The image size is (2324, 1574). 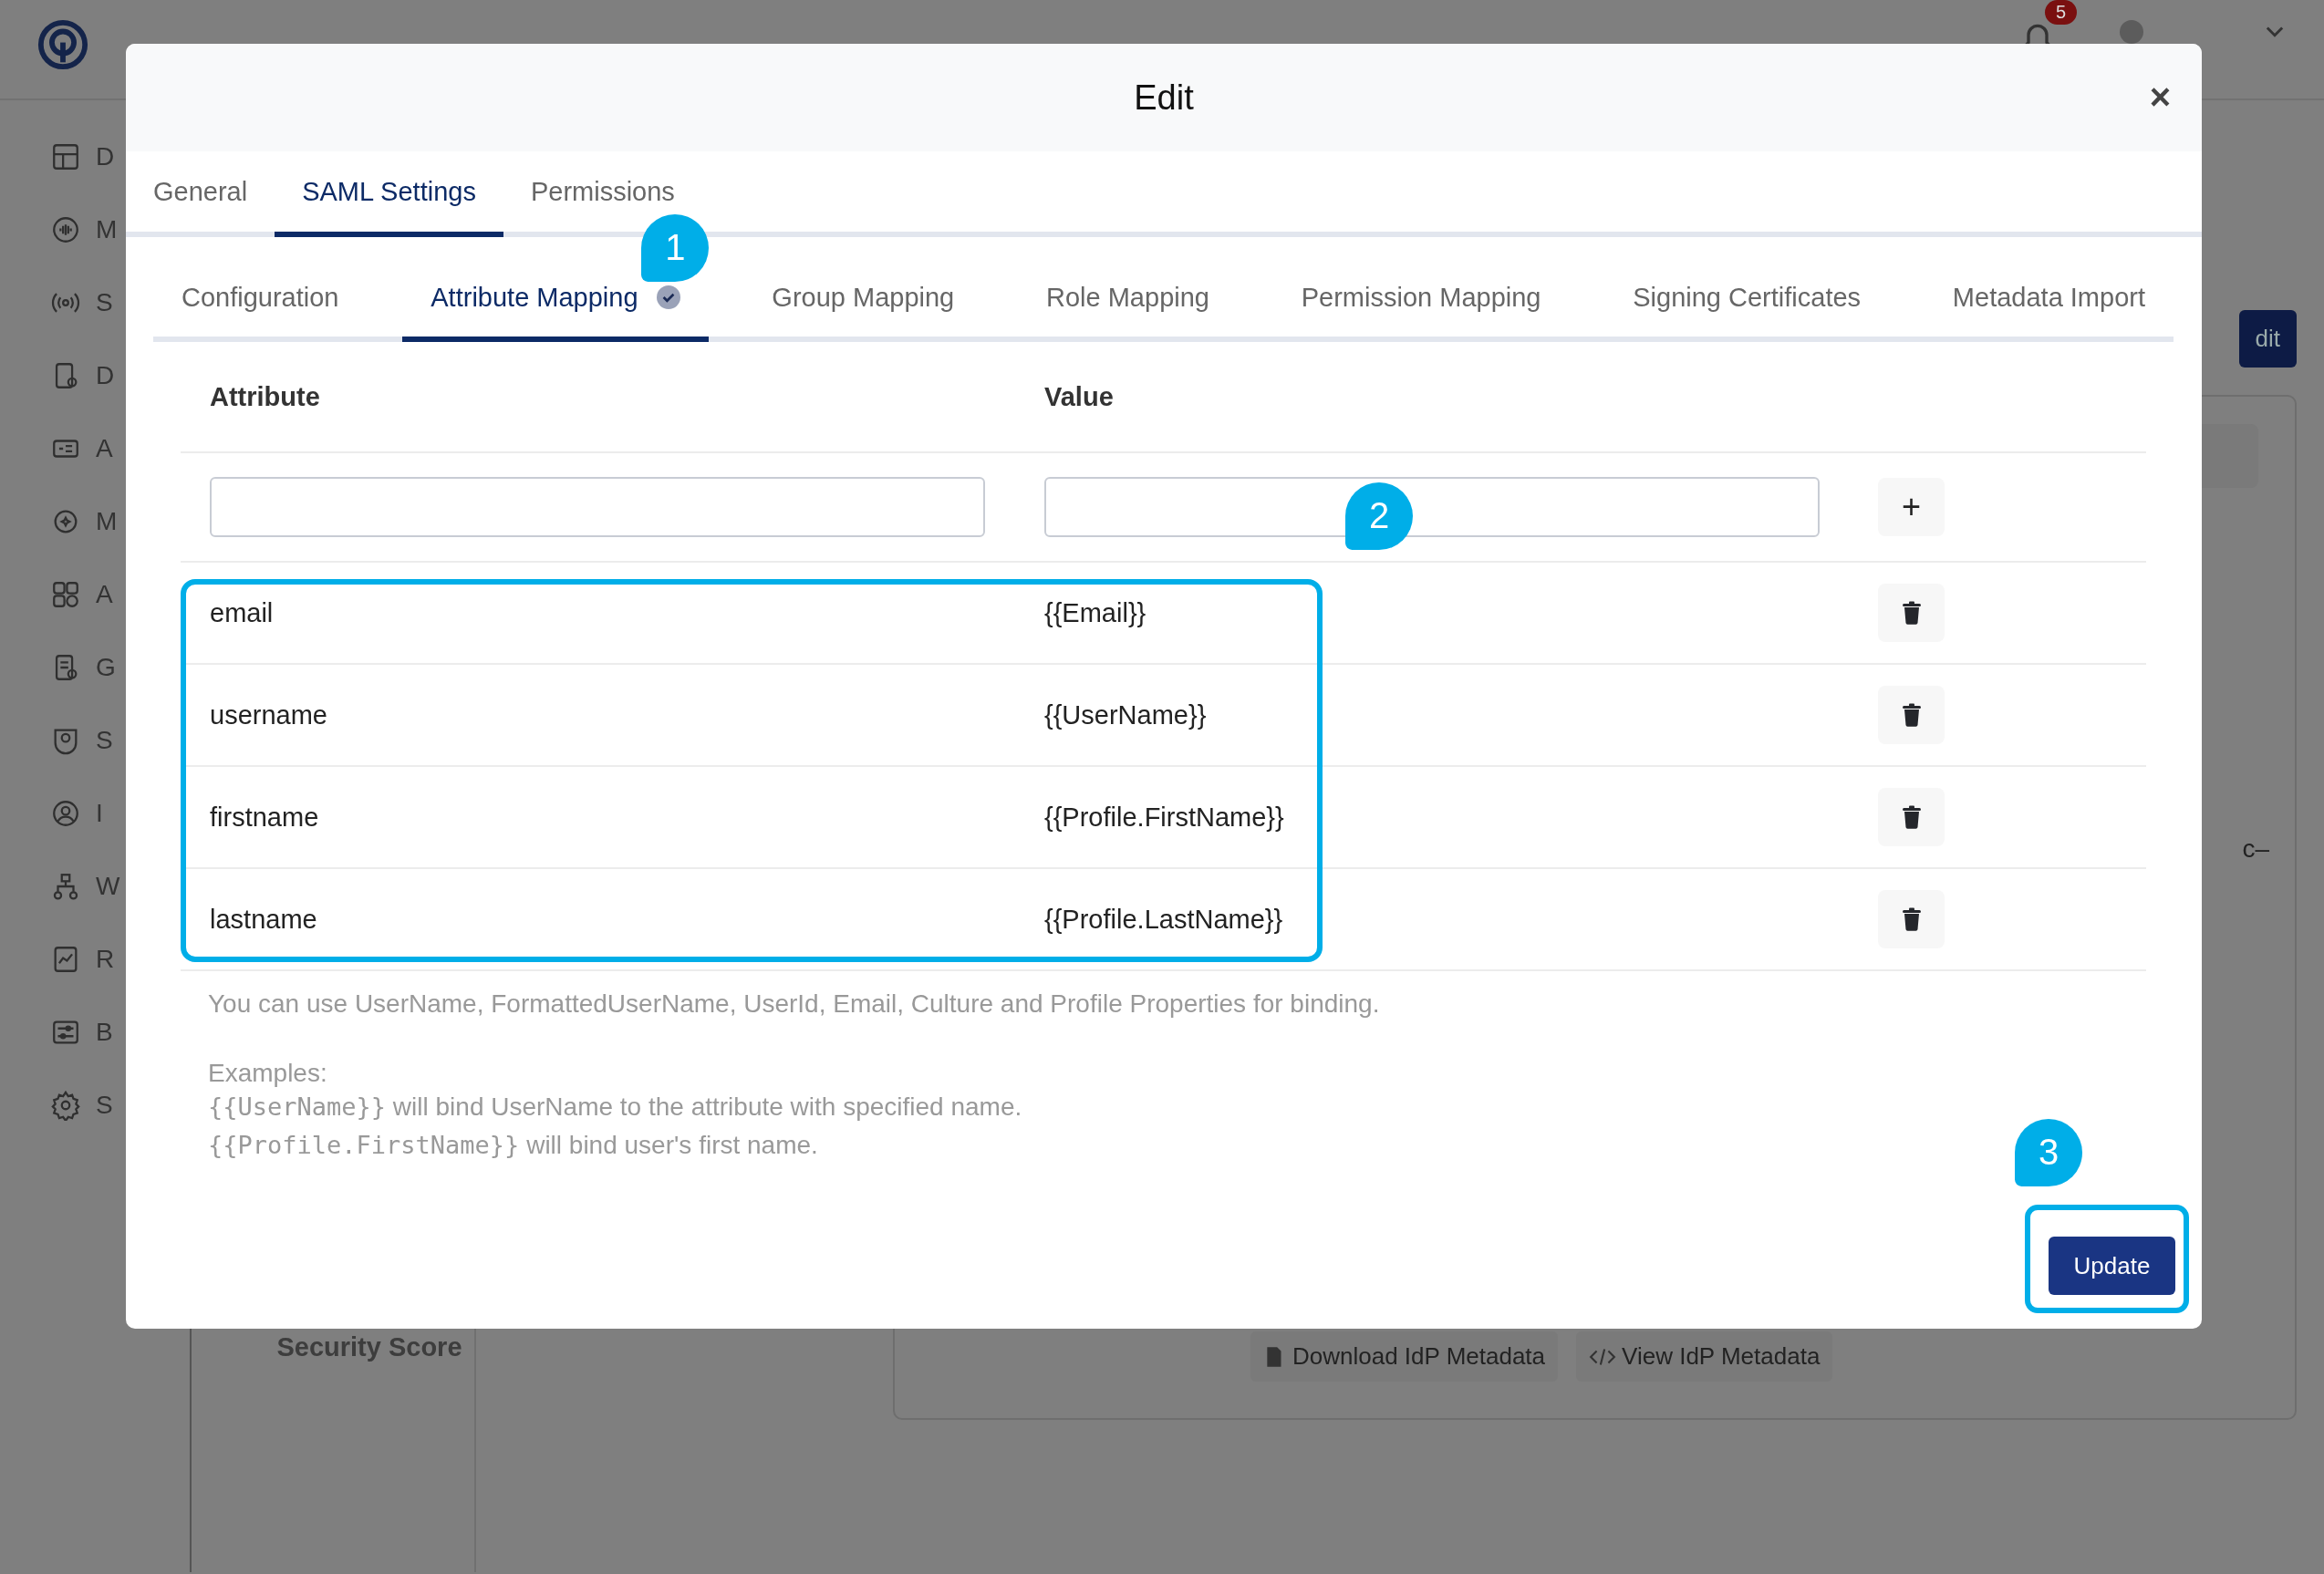 What do you see at coordinates (2267, 339) in the screenshot?
I see `edit-button: dit` at bounding box center [2267, 339].